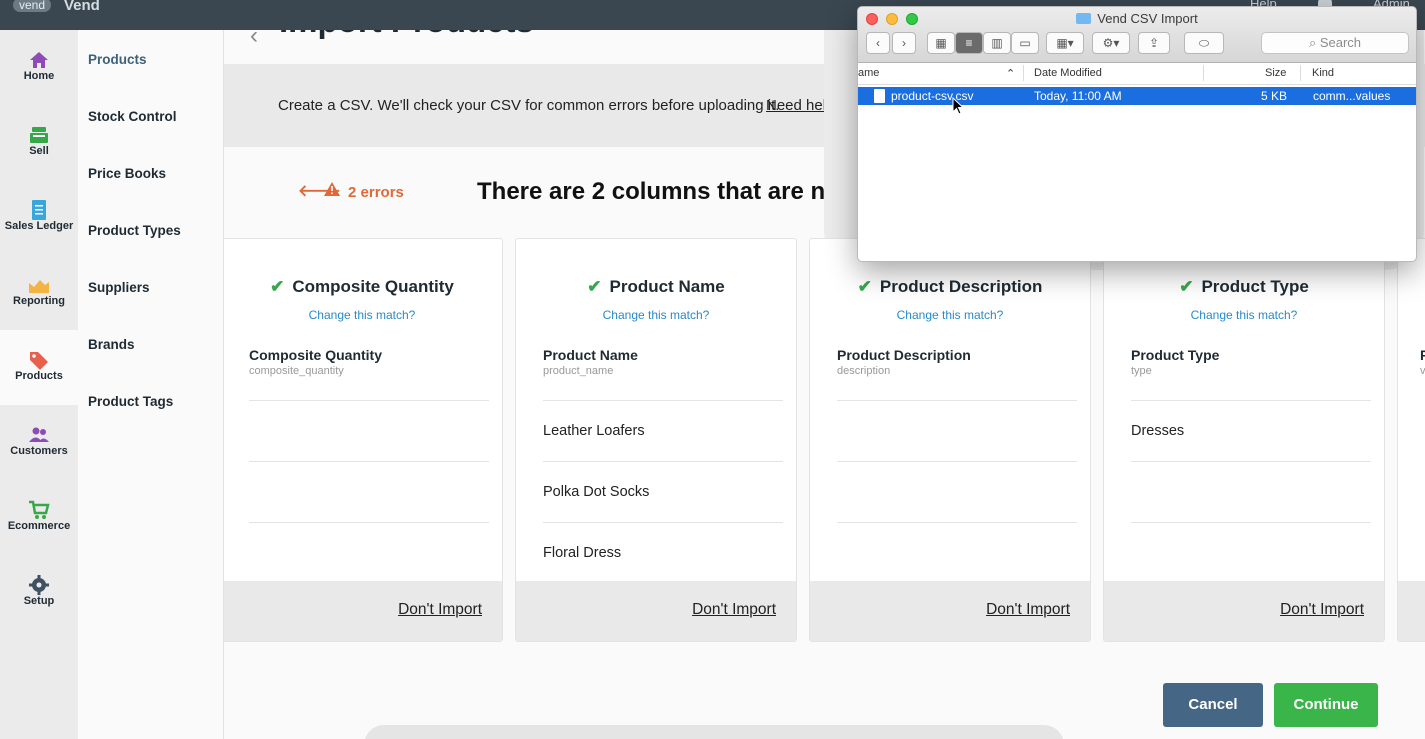 The height and width of the screenshot is (739, 1425). Describe the element at coordinates (1244, 286) in the screenshot. I see `column-card-header: ✔ Product Type` at that location.